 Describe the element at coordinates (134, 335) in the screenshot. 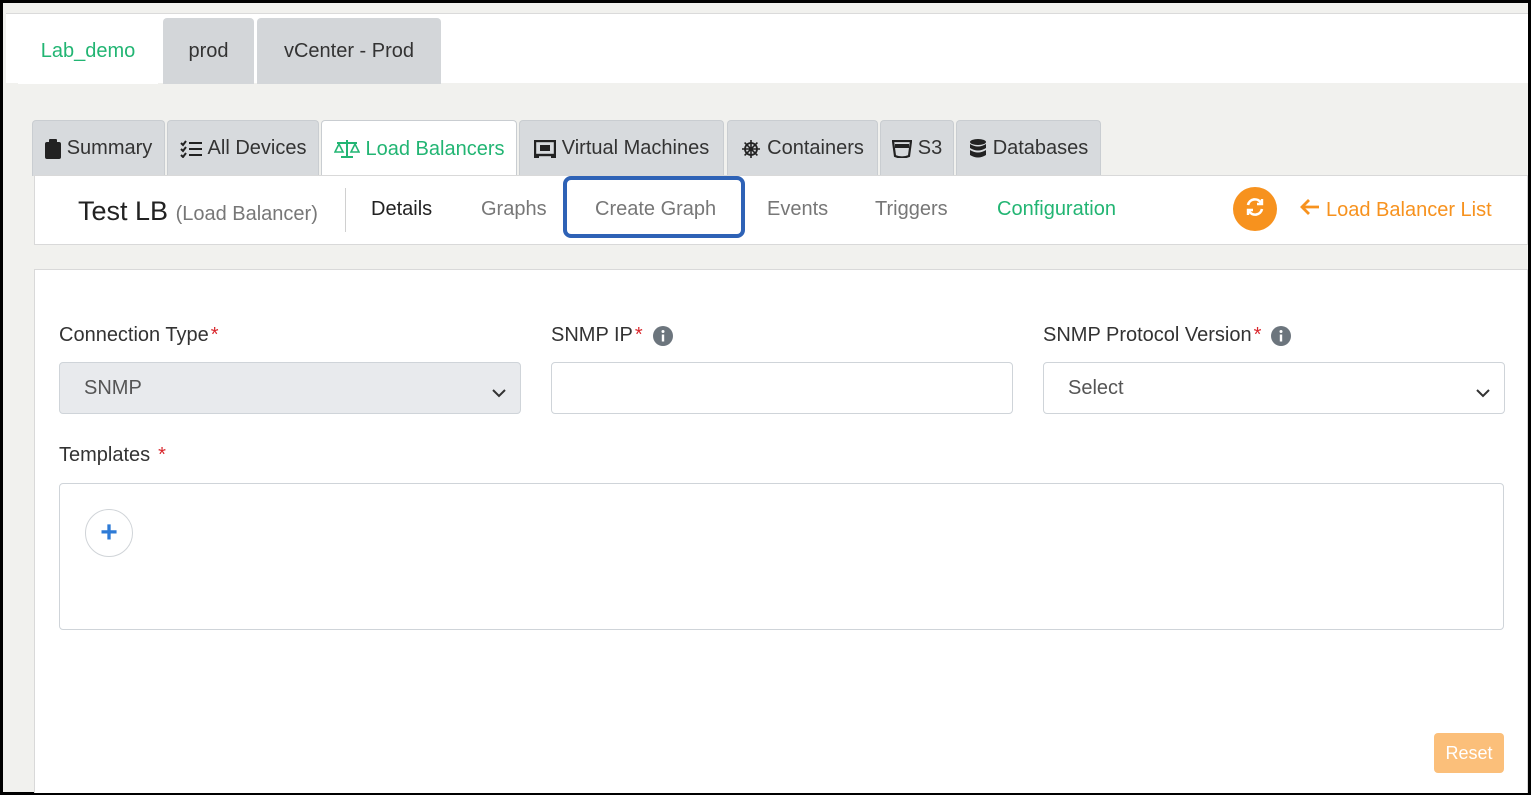

I see `label-text: Connection Type` at that location.